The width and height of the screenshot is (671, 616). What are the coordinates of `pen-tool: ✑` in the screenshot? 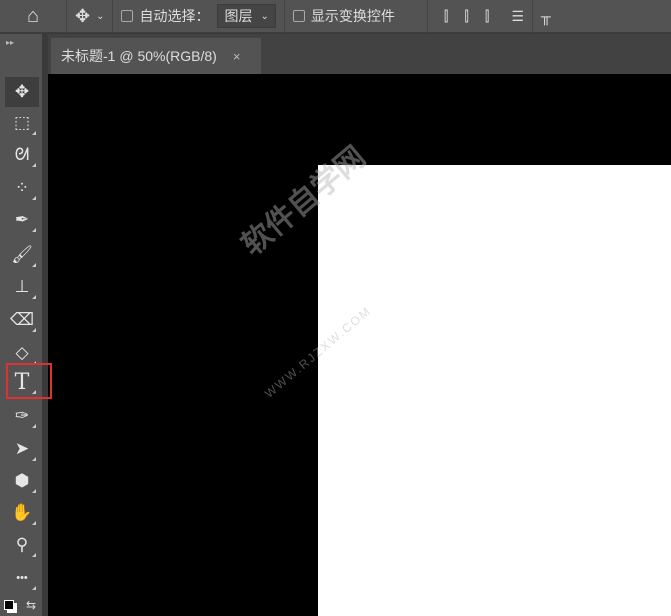 It's located at (22, 416).